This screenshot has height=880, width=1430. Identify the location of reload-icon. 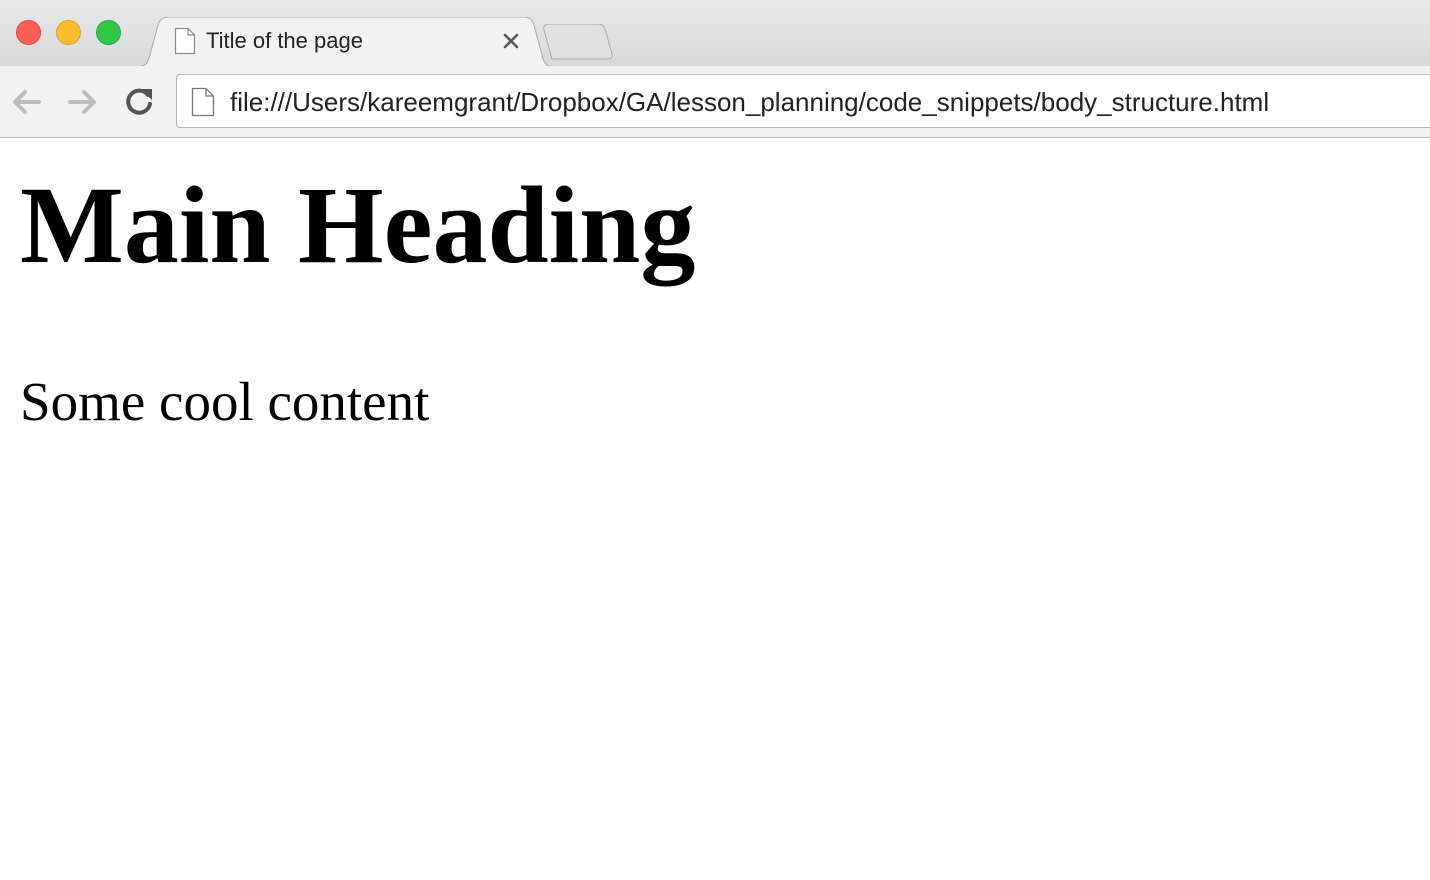
(139, 102).